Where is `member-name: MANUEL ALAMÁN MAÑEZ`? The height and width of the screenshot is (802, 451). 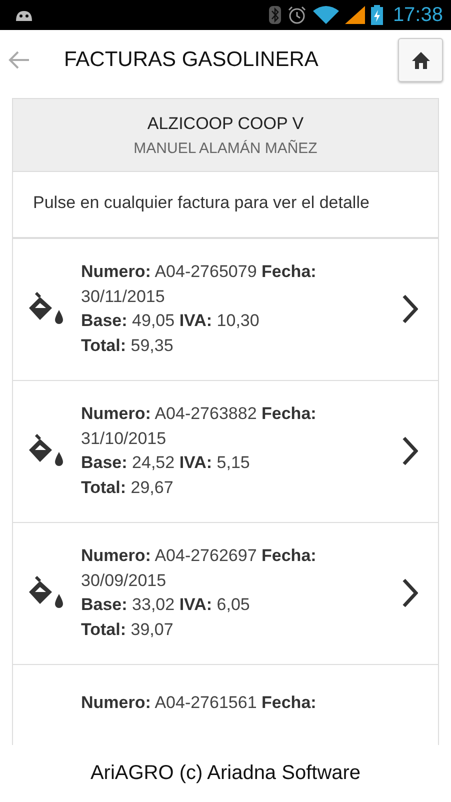 member-name: MANUEL ALAMÁN MAÑEZ is located at coordinates (226, 148).